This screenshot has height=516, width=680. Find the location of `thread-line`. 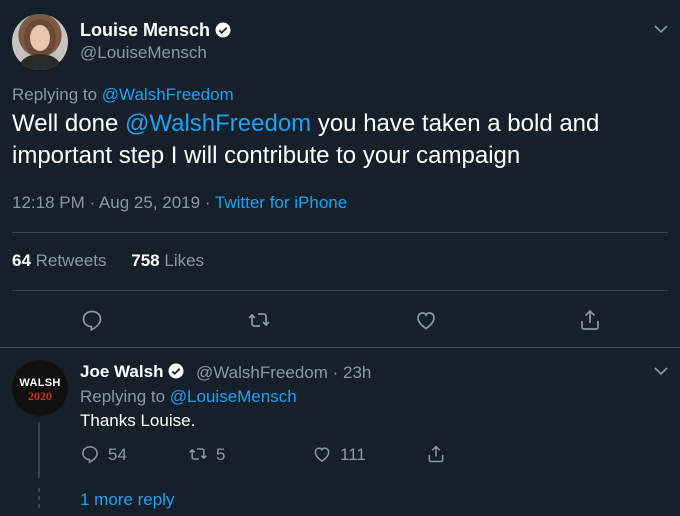

thread-line is located at coordinates (39, 450).